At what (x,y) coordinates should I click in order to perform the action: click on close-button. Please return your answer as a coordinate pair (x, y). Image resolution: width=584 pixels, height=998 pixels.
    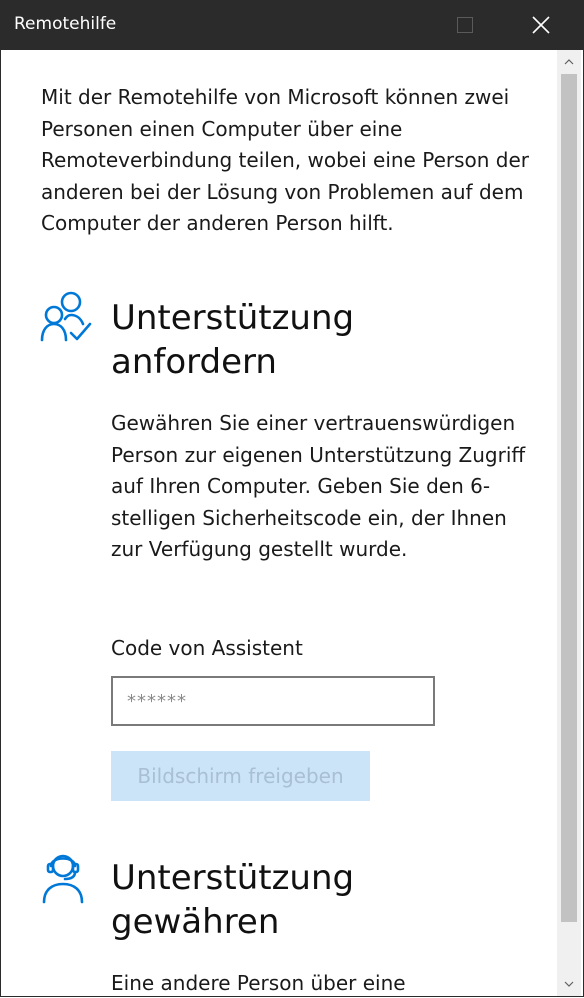
    Looking at the image, I should click on (541, 25).